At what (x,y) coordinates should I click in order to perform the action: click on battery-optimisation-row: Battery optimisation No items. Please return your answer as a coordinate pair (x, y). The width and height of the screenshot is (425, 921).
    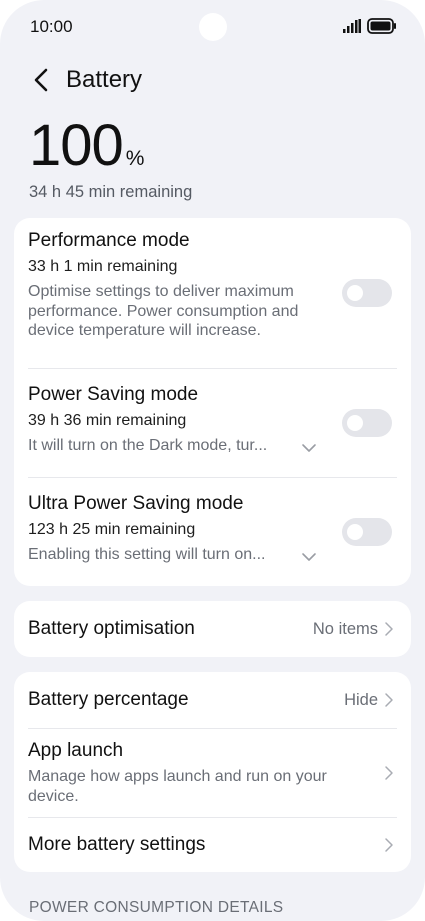
    Looking at the image, I should click on (212, 629).